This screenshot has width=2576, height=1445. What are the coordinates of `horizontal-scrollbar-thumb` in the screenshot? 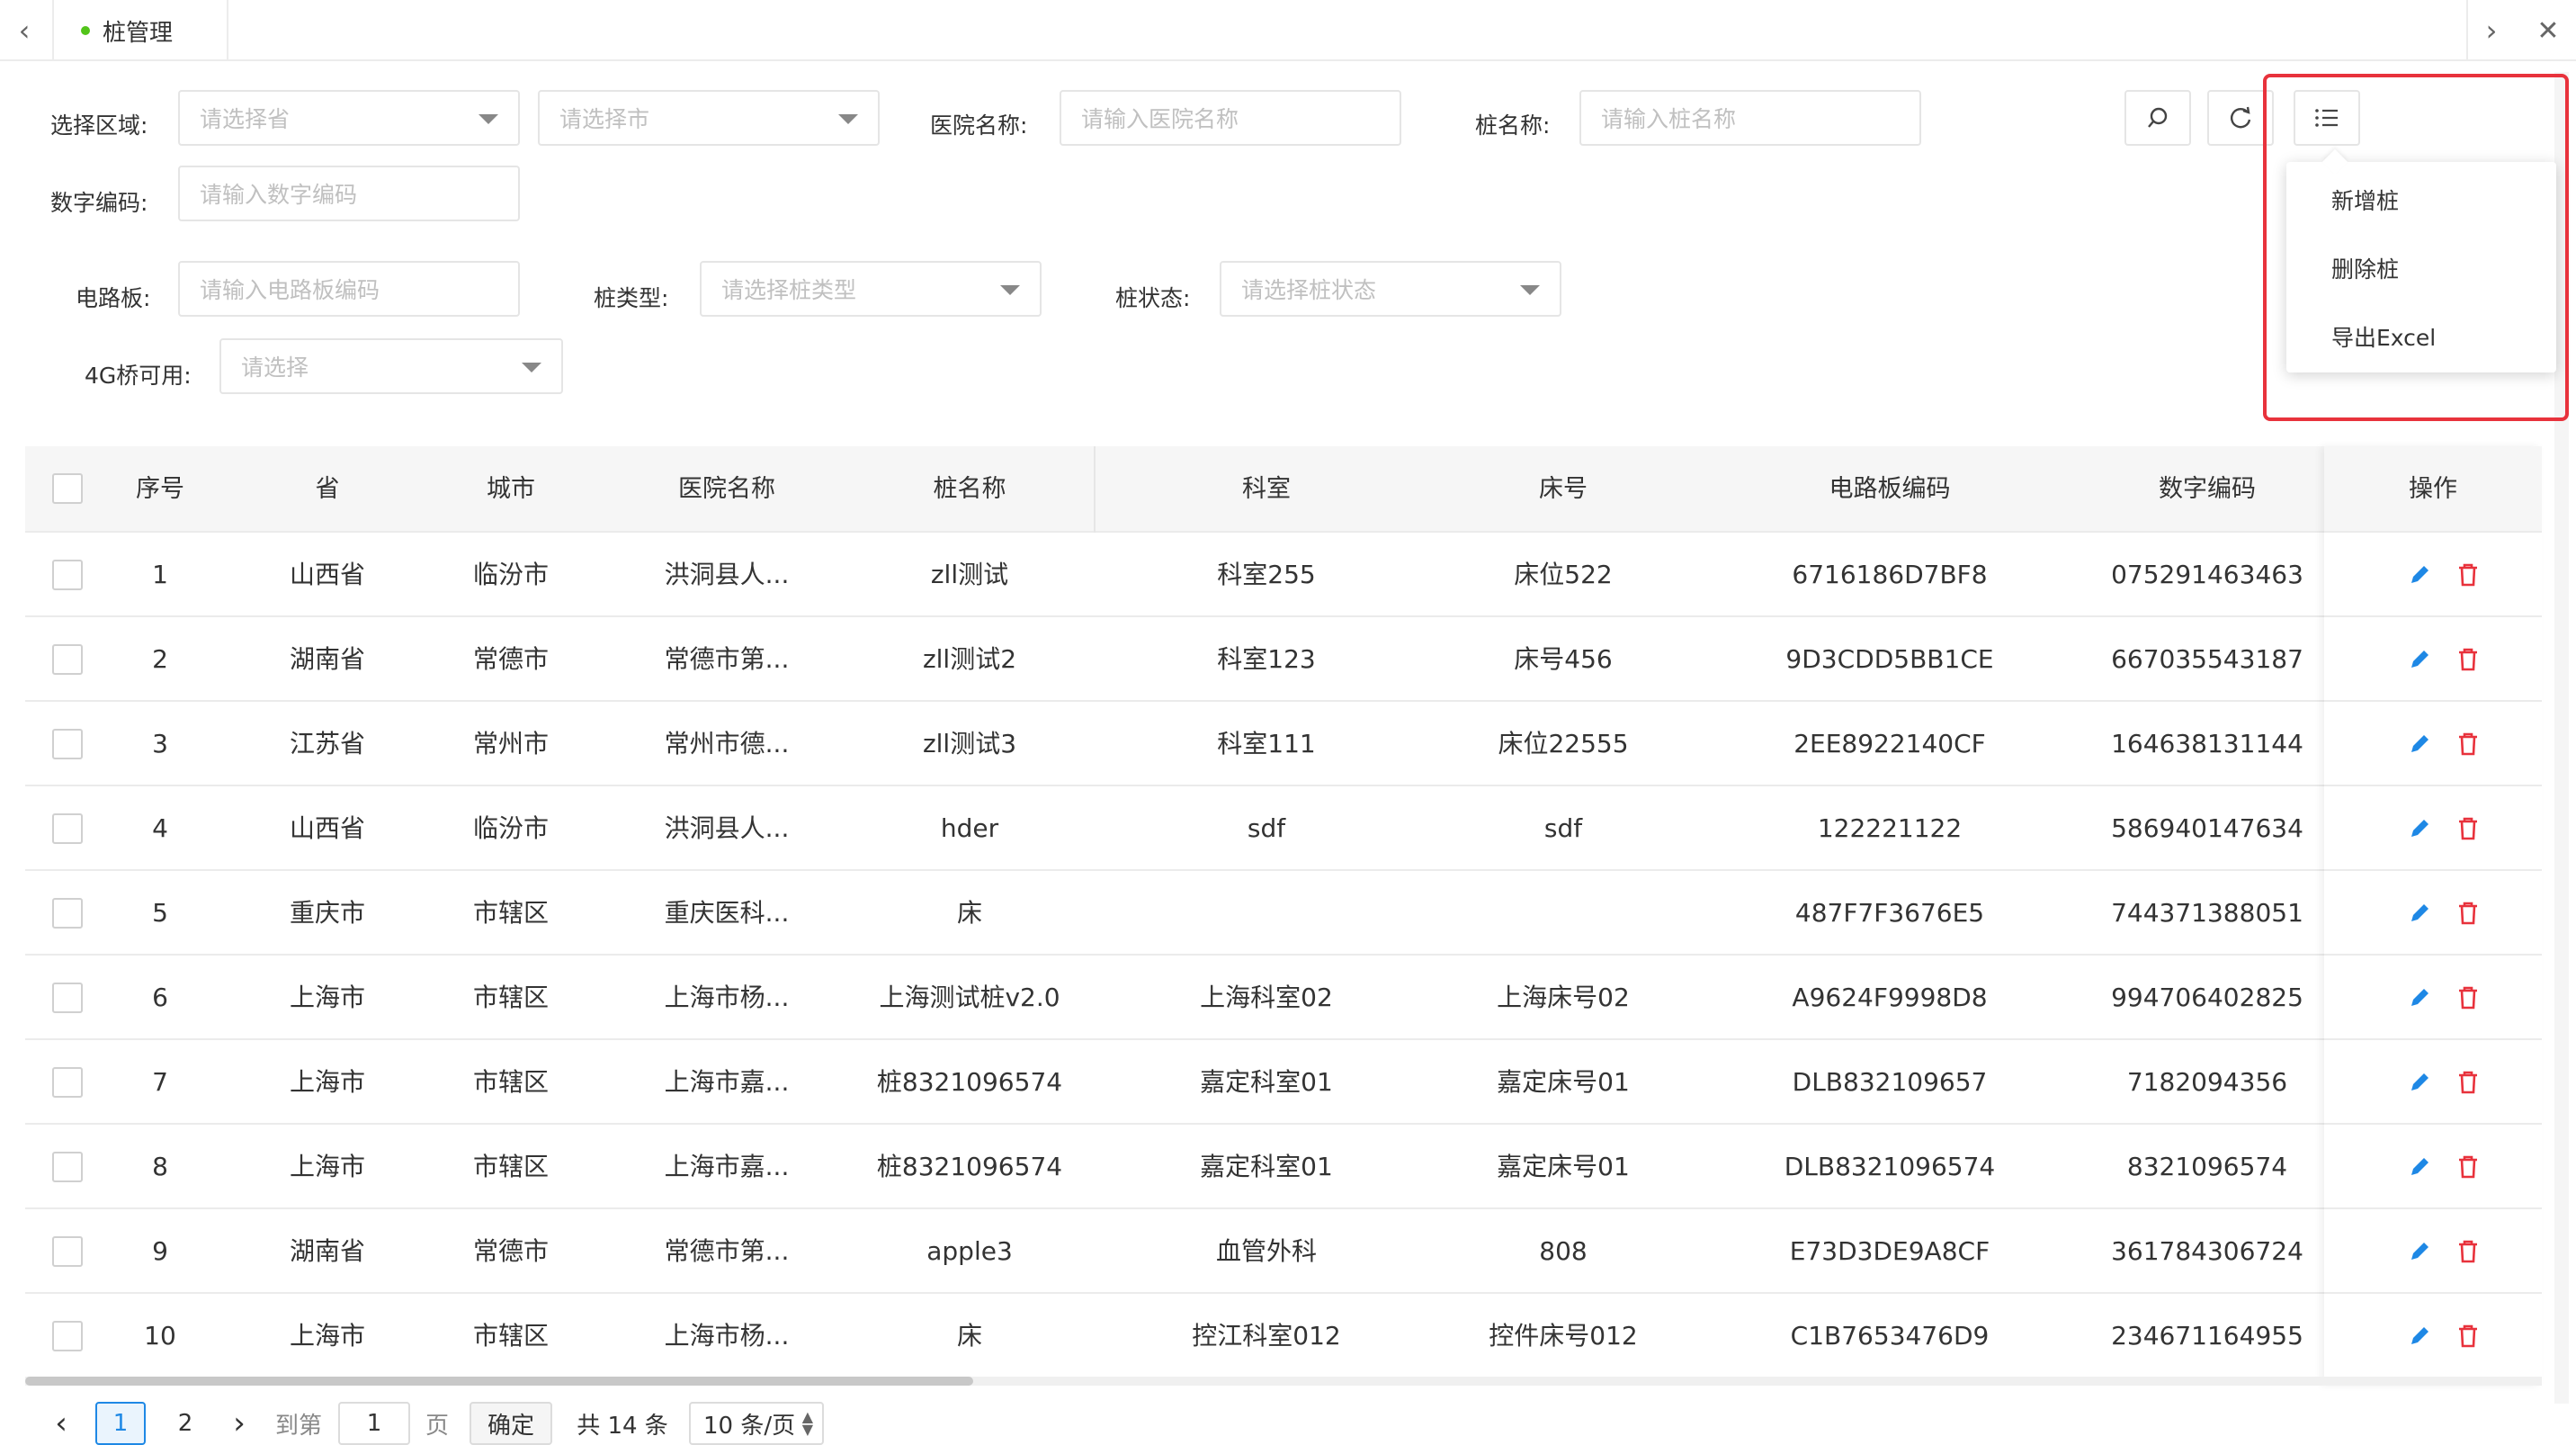 It's located at (499, 1381).